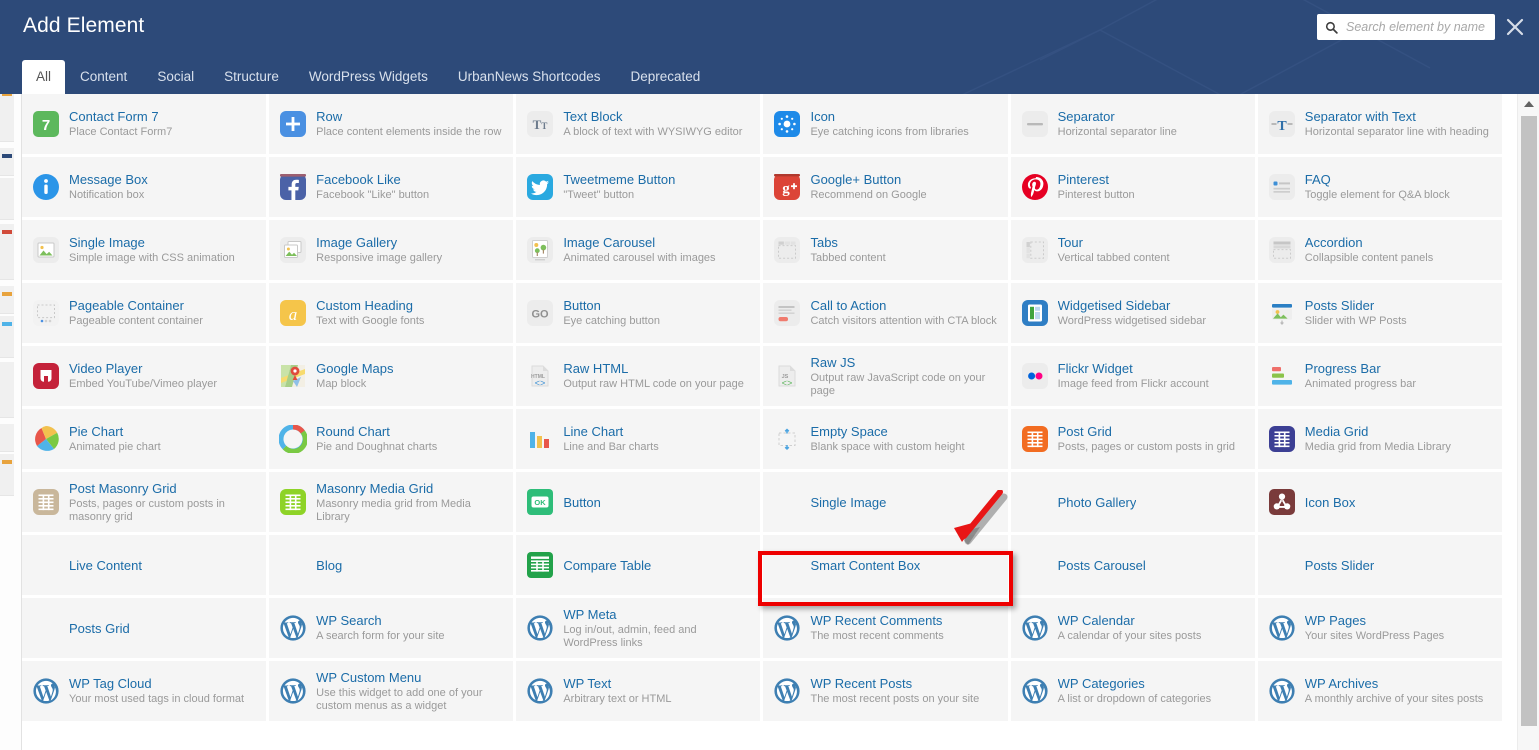 The image size is (1539, 750). What do you see at coordinates (887, 251) in the screenshot?
I see `element-card: Tabs Tabbed content` at bounding box center [887, 251].